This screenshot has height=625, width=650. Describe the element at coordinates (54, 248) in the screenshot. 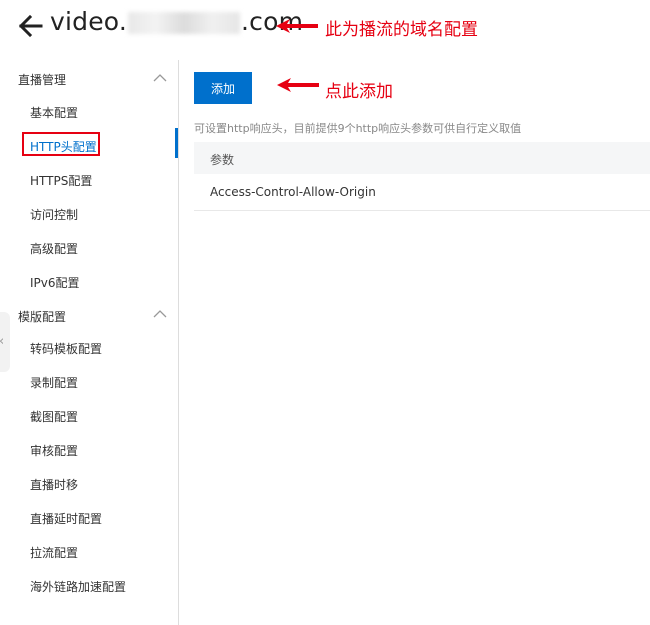

I see `sidebar-item-advanced-config: 高级配置` at that location.